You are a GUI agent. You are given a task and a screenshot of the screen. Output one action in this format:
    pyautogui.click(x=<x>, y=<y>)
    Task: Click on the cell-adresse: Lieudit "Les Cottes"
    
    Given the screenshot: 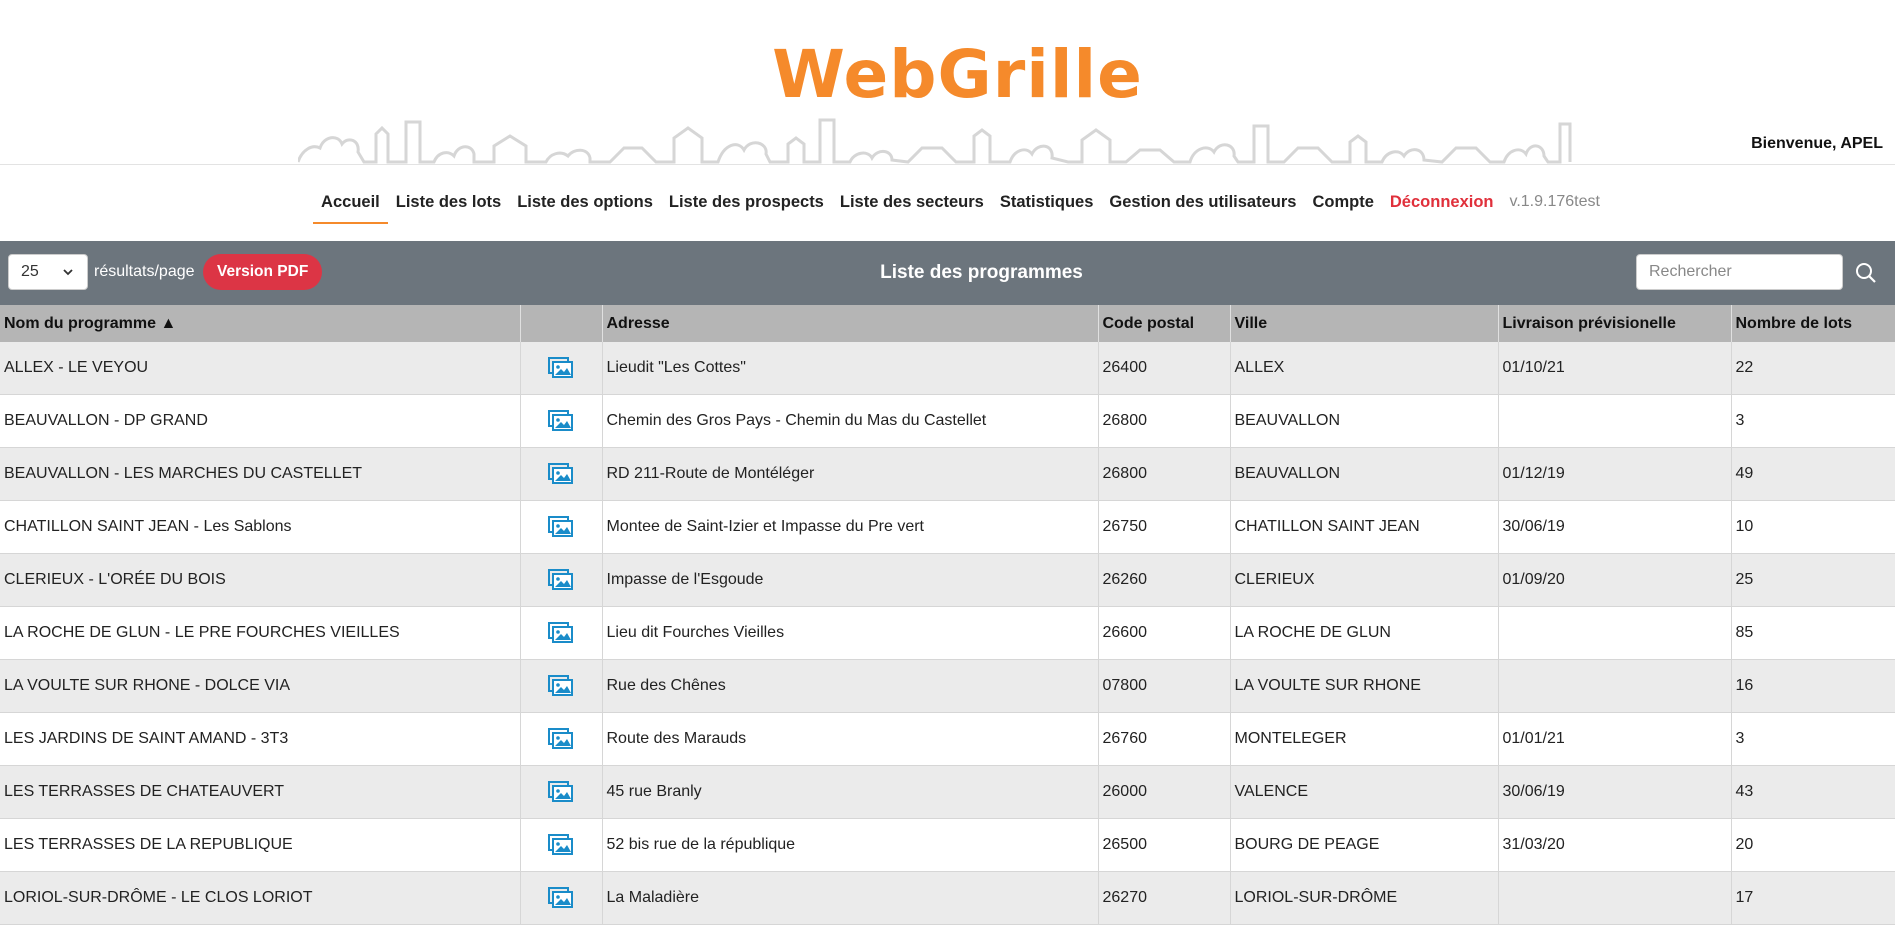 What is the action you would take?
    pyautogui.click(x=850, y=368)
    